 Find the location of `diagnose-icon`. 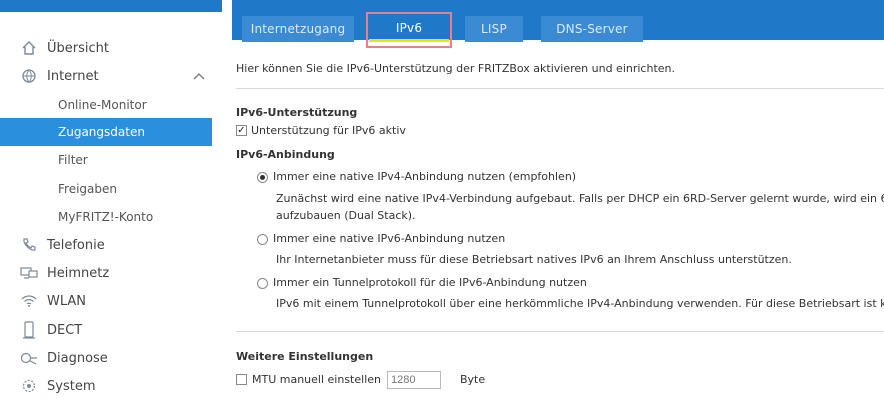

diagnose-icon is located at coordinates (29, 358).